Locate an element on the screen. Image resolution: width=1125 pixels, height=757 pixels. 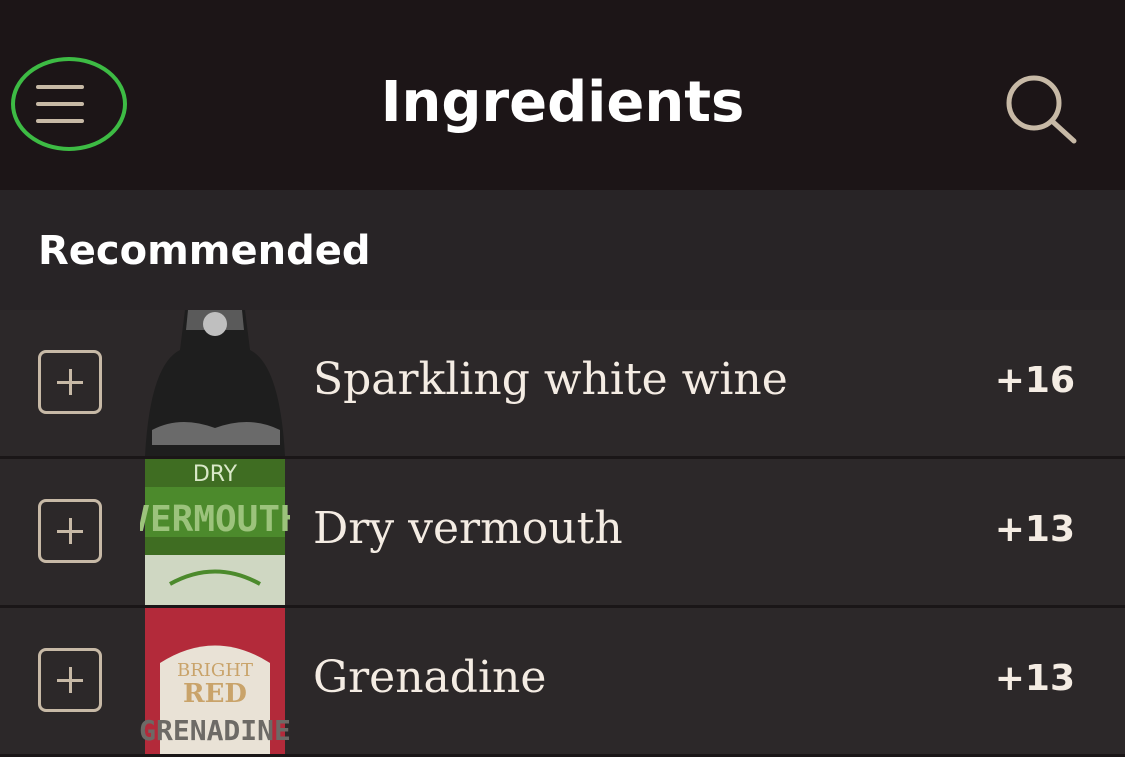
bottle-label-text: GRENADINE is located at coordinates (215, 730).